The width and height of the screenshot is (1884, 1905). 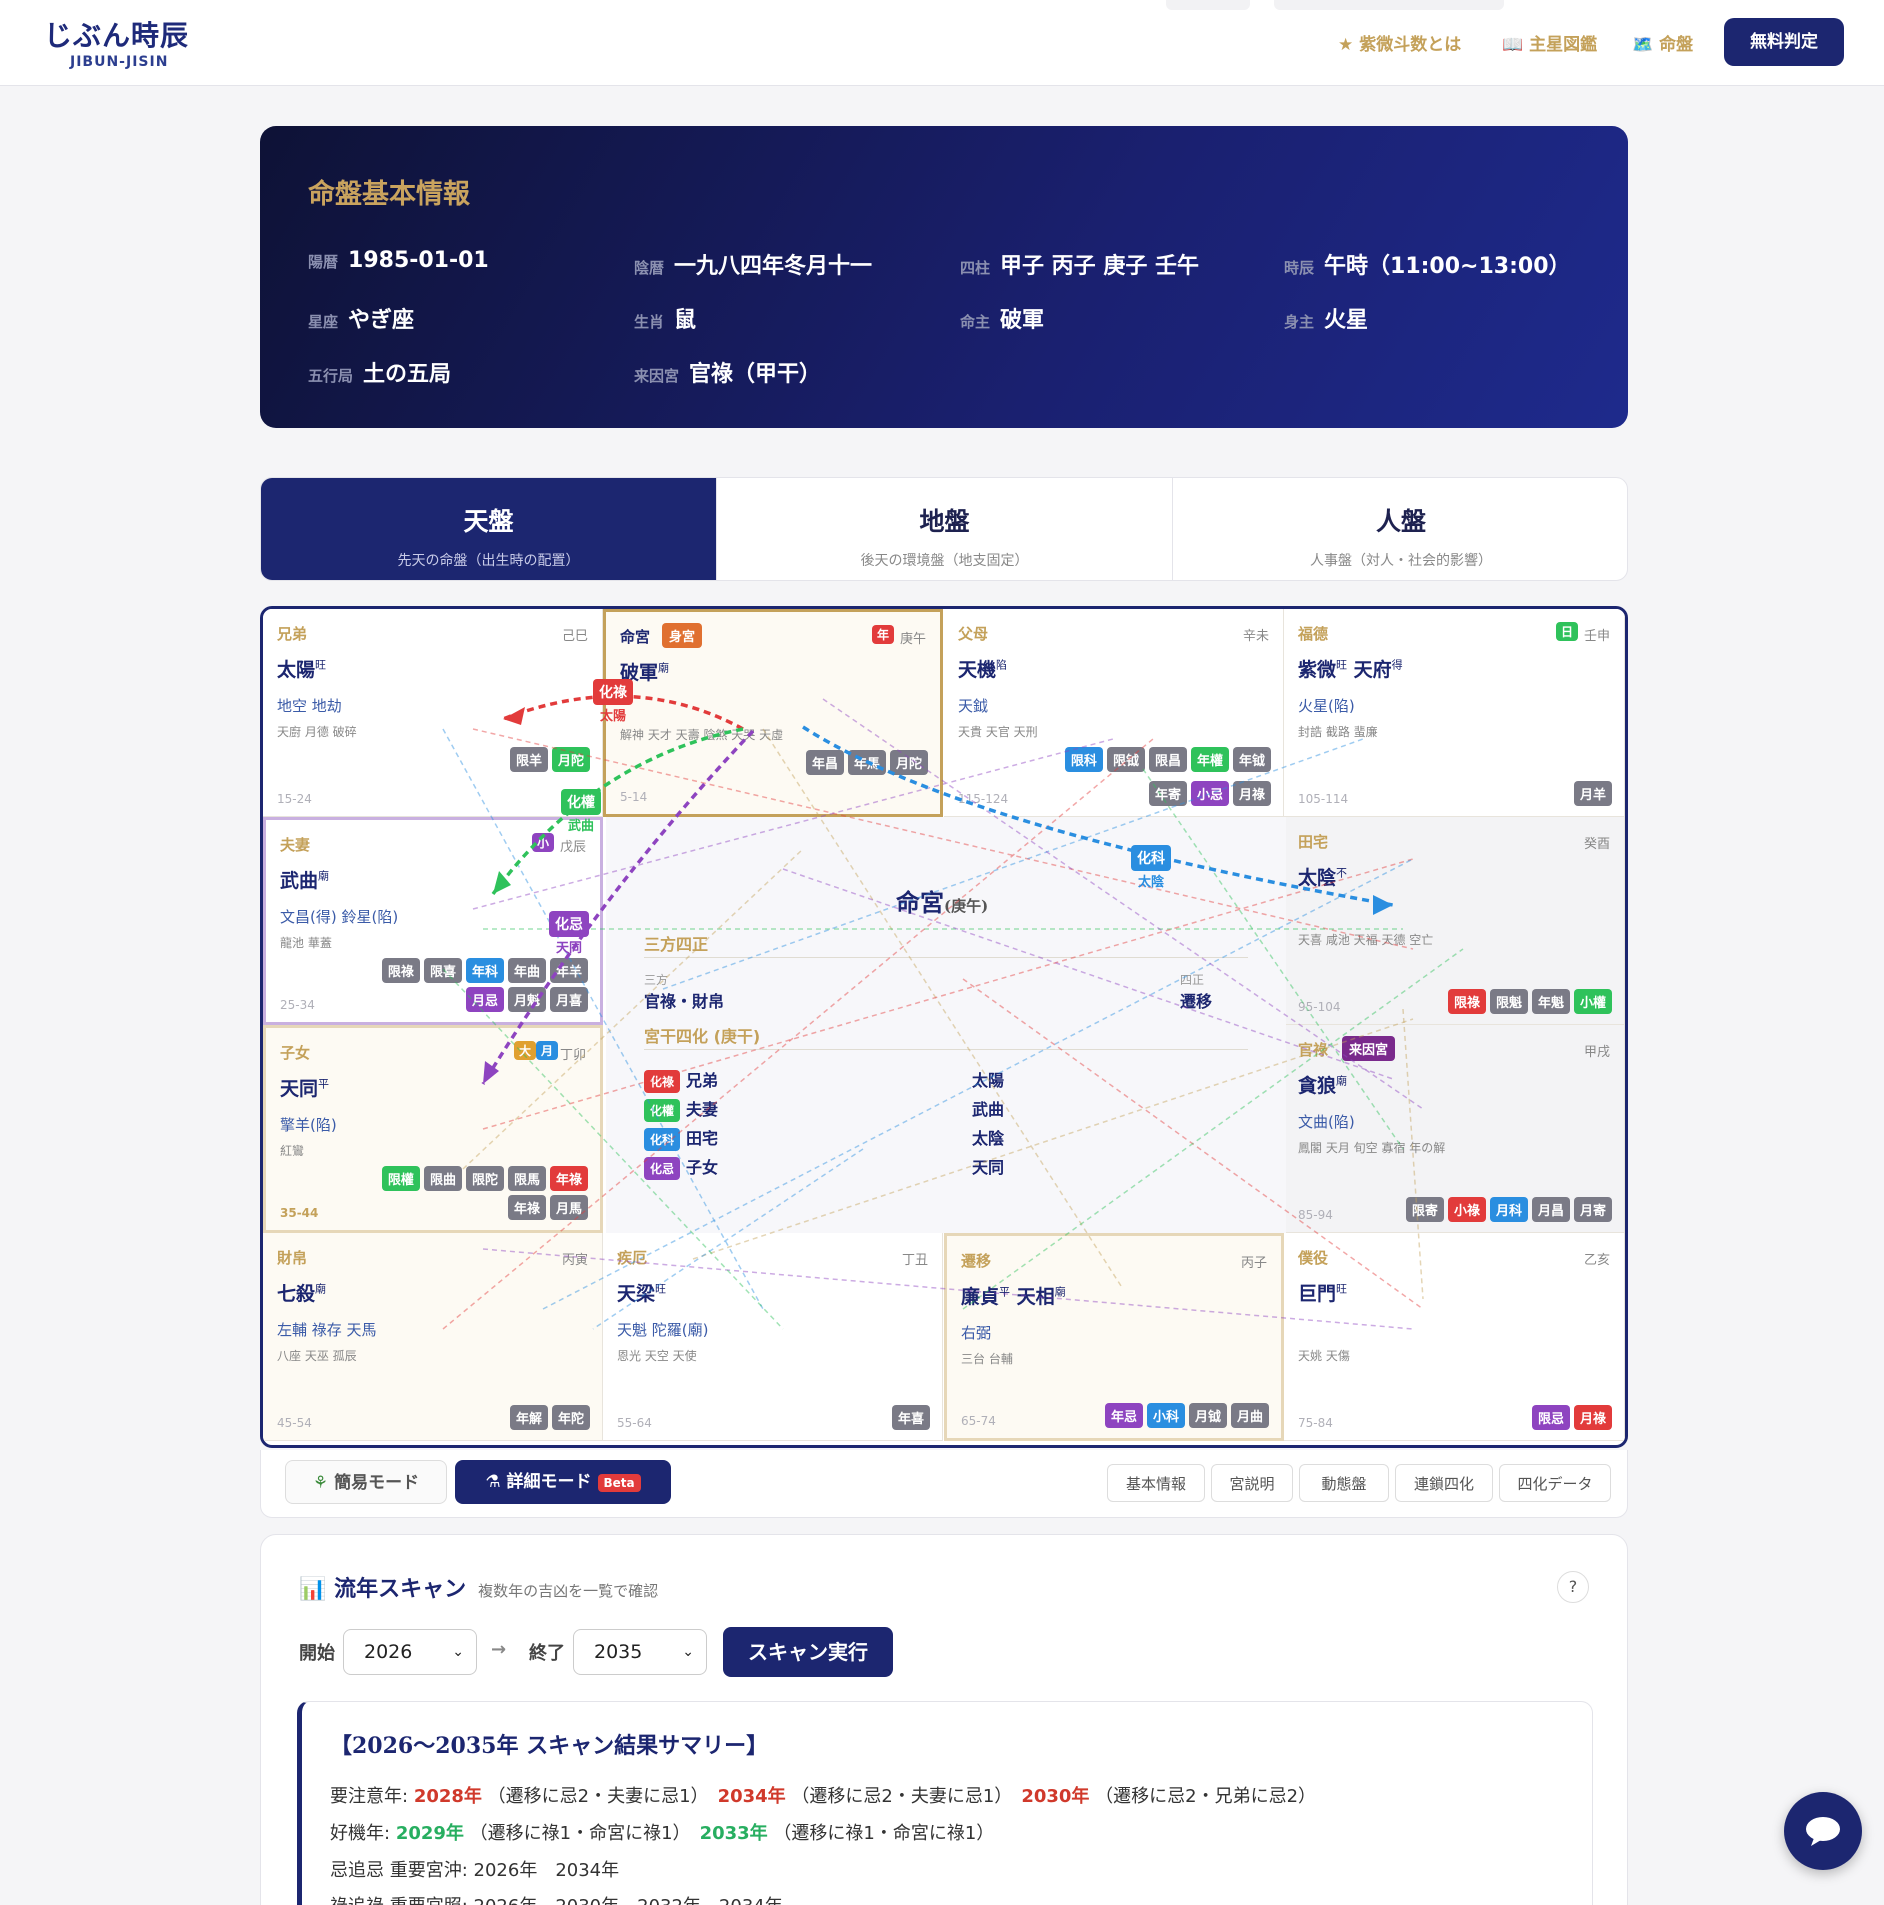 I want to click on transform-tag: 年魁, so click(x=1550, y=1001).